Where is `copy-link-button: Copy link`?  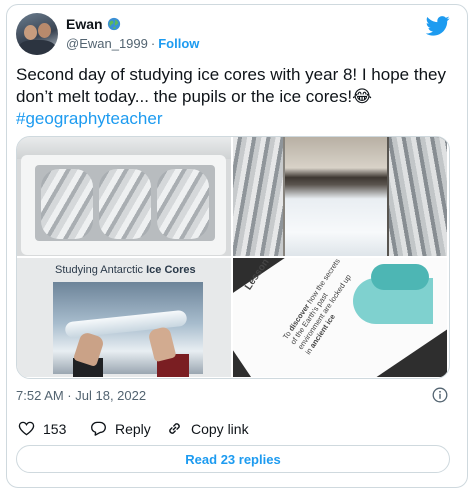
copy-link-button: Copy link is located at coordinates (207, 428).